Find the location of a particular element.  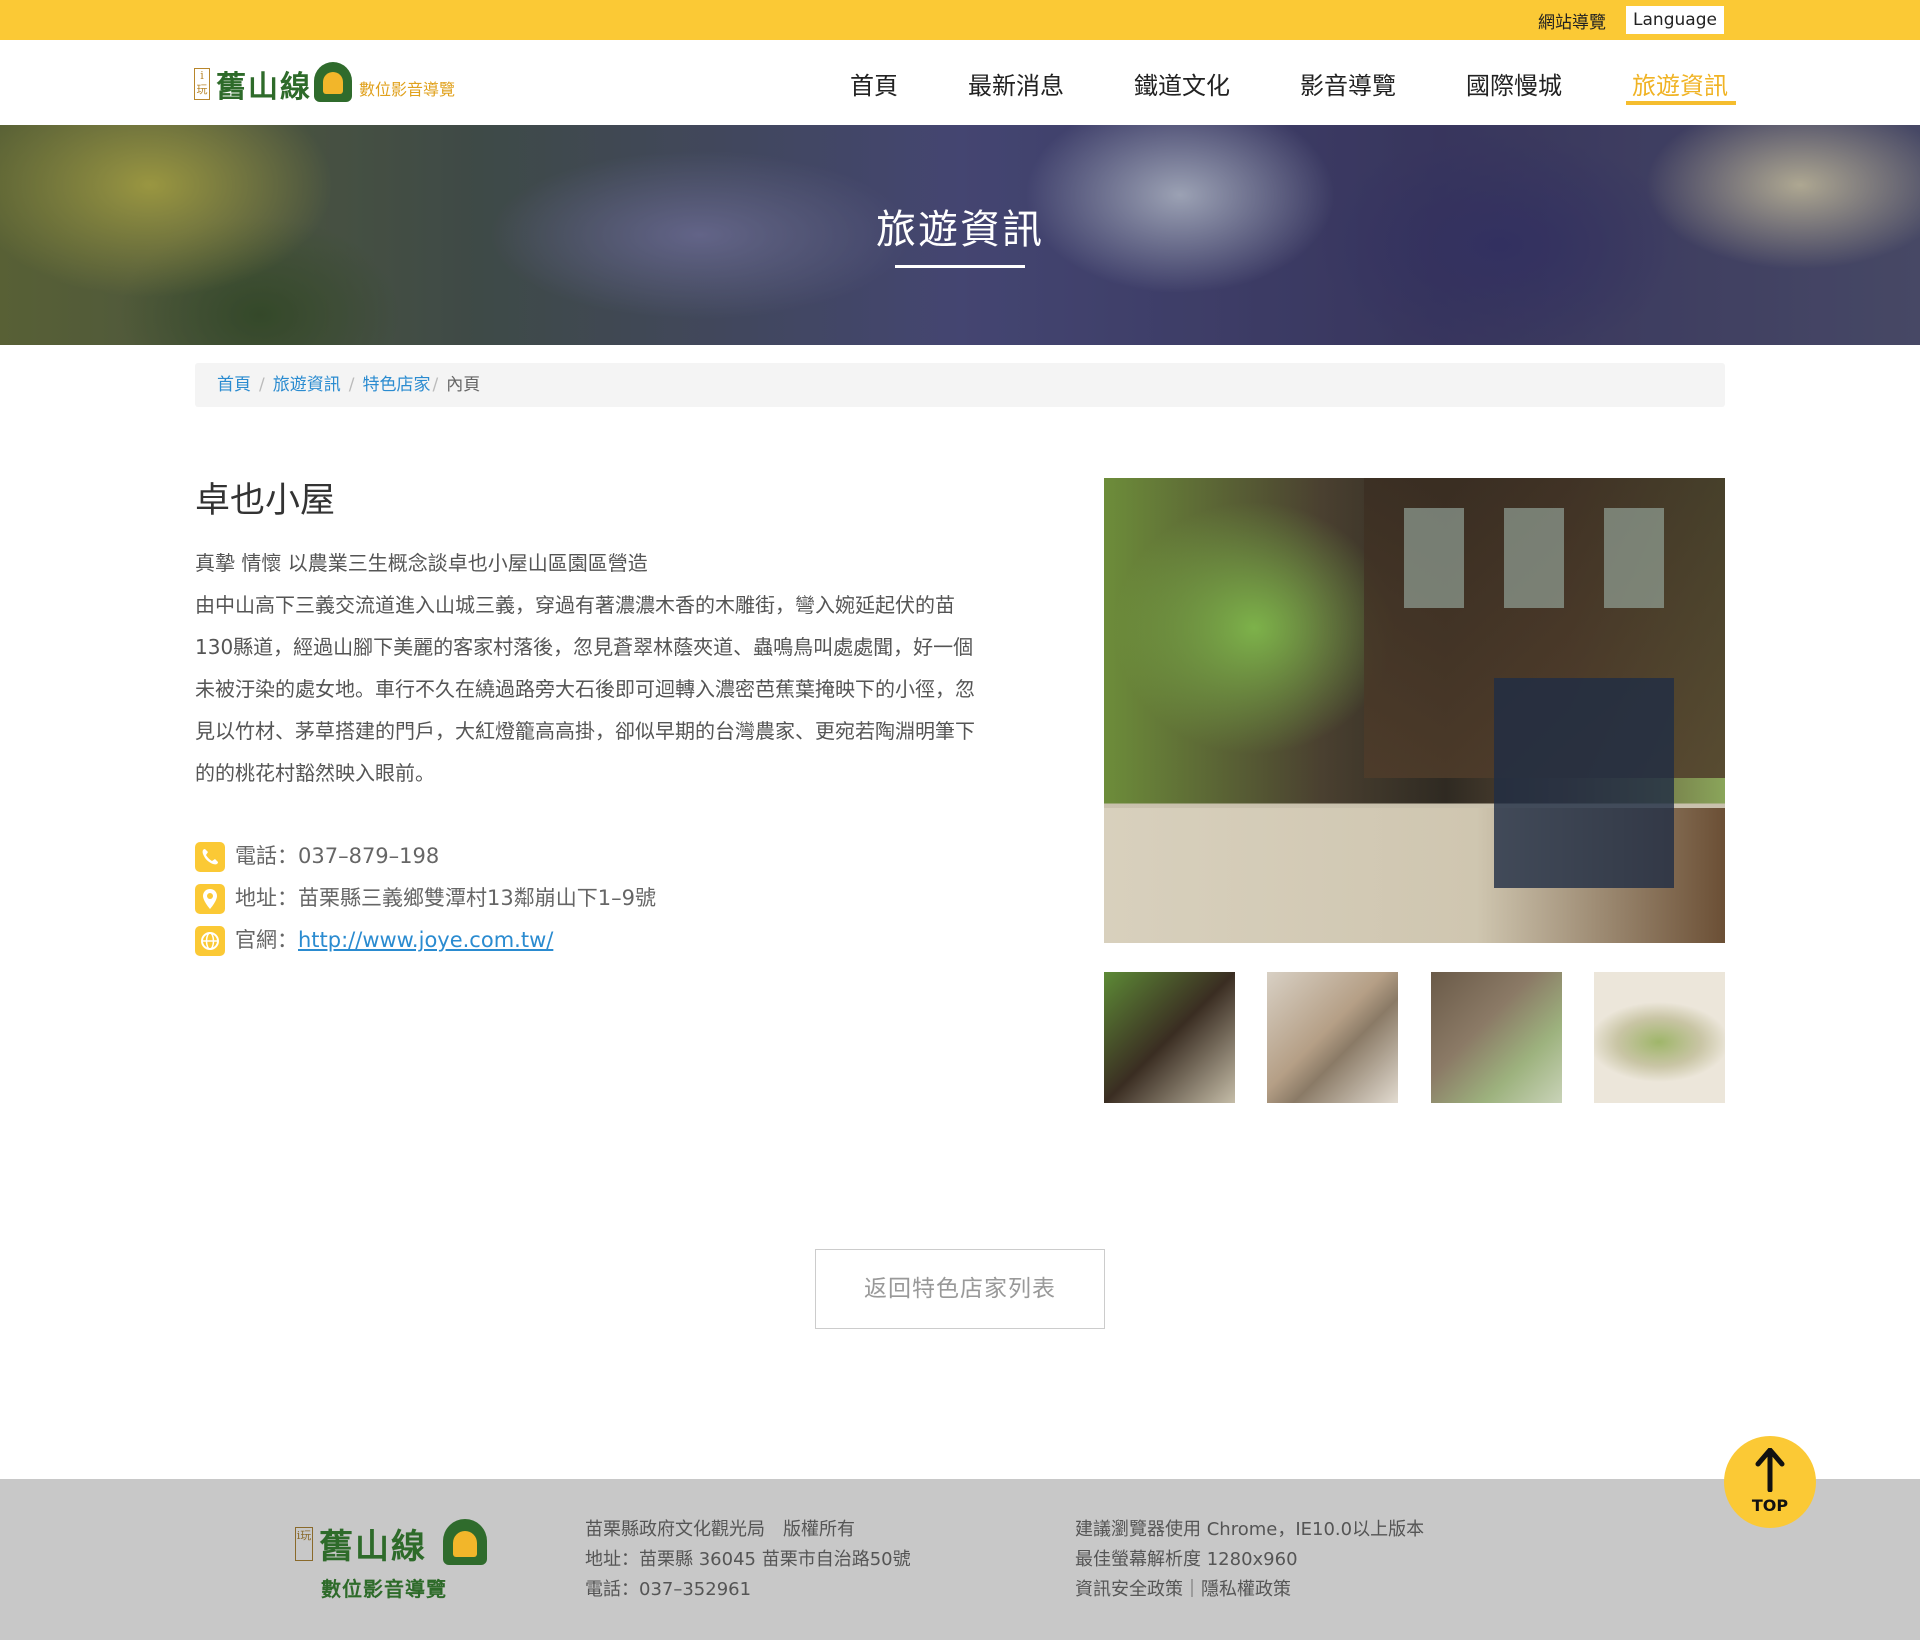

footer-logo: i玩 舊山線 數位影音導覽 is located at coordinates (395, 1564).